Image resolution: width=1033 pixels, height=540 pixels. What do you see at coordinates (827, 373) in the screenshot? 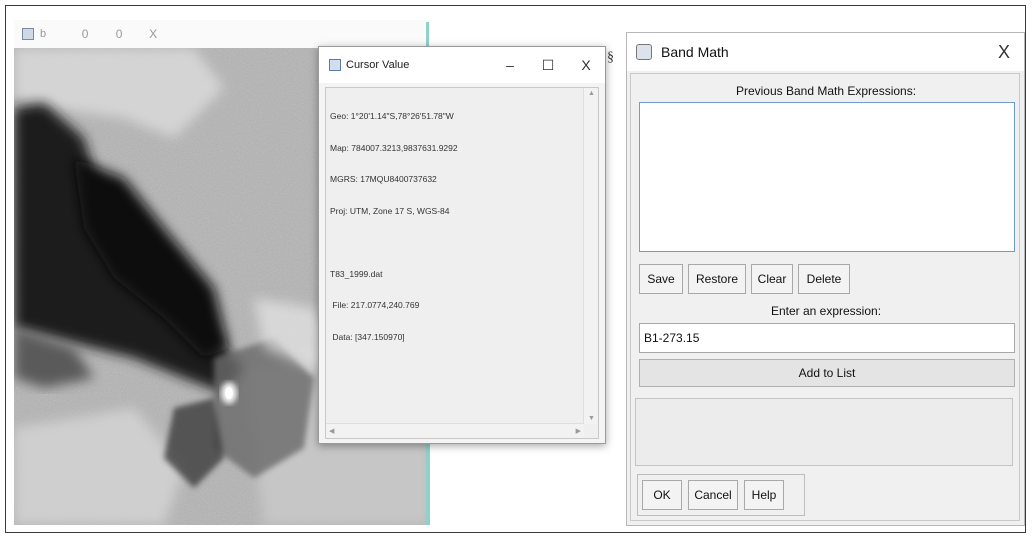
I see `add-to-list-button: Add to List` at bounding box center [827, 373].